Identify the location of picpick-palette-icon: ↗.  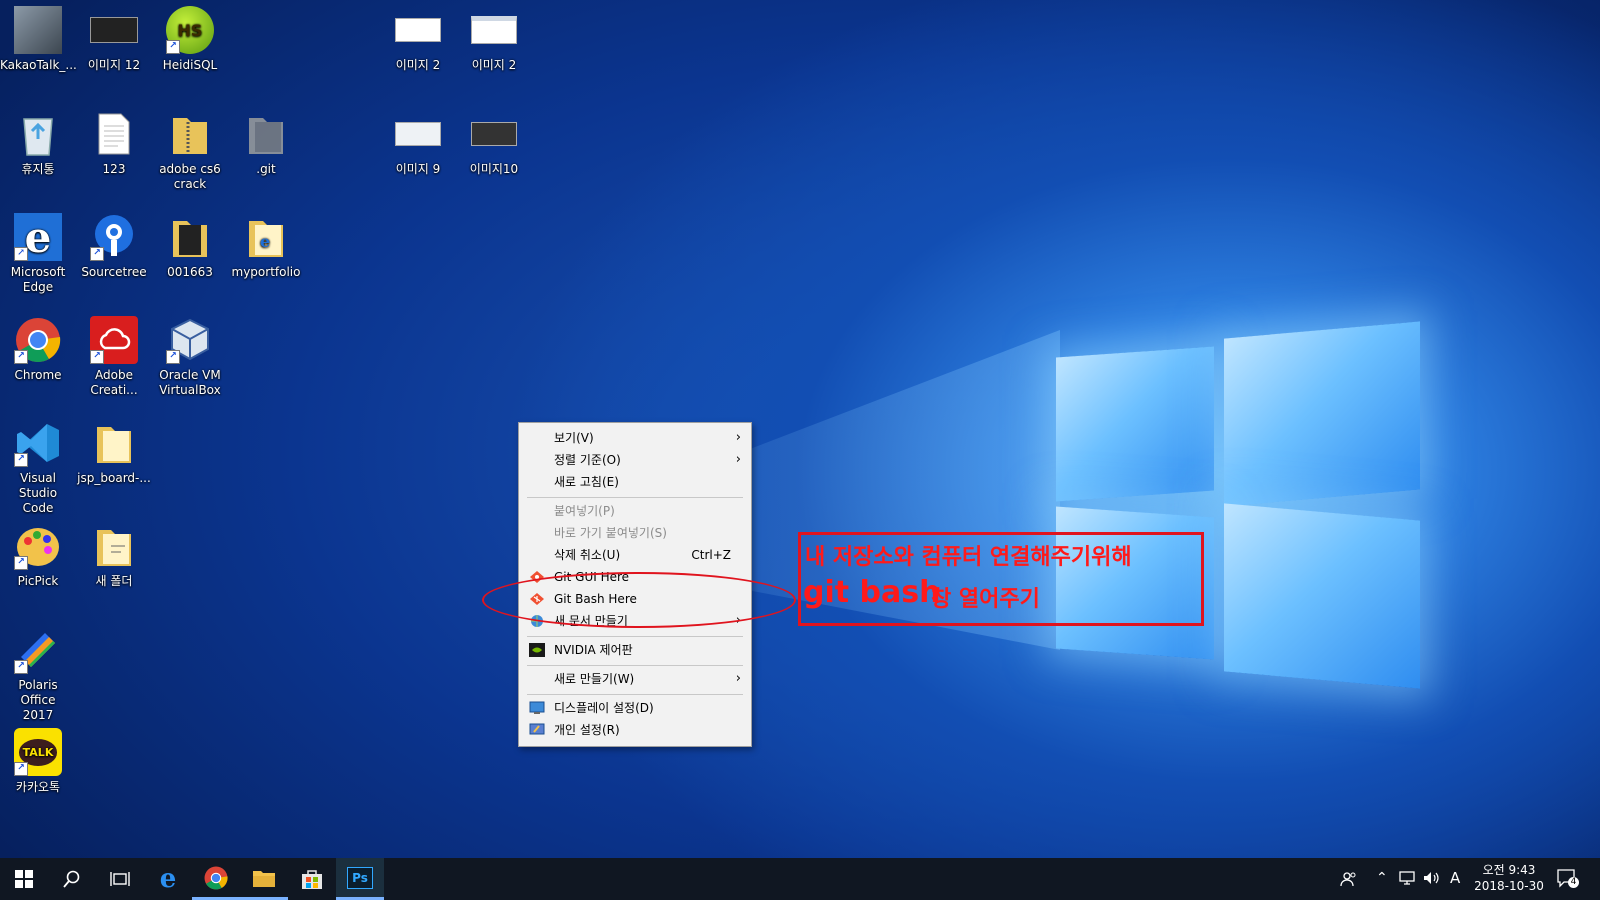
(38, 546).